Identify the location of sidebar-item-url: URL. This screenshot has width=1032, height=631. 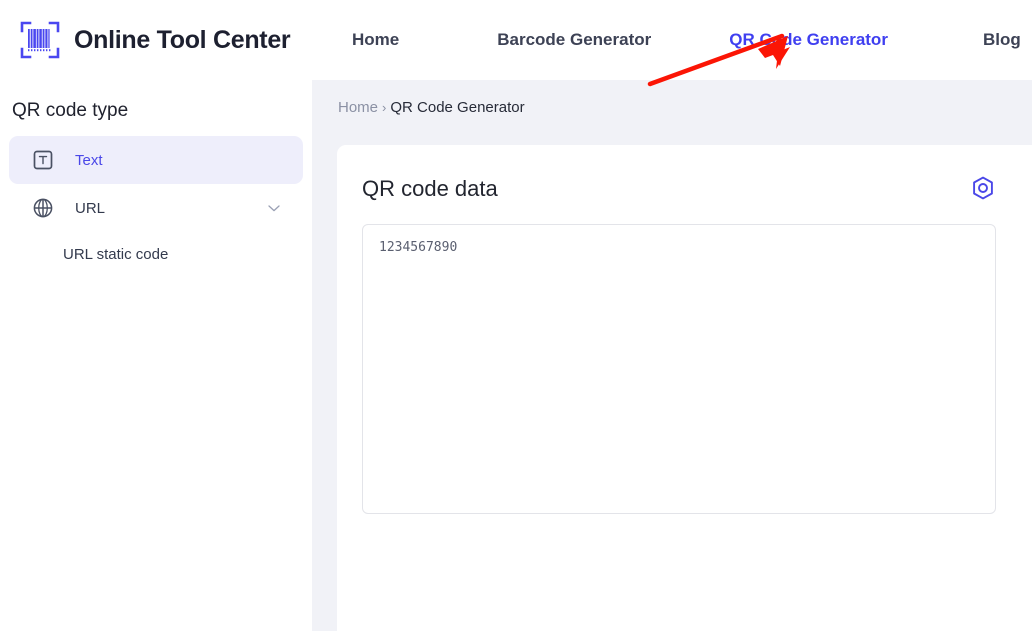
(156, 208).